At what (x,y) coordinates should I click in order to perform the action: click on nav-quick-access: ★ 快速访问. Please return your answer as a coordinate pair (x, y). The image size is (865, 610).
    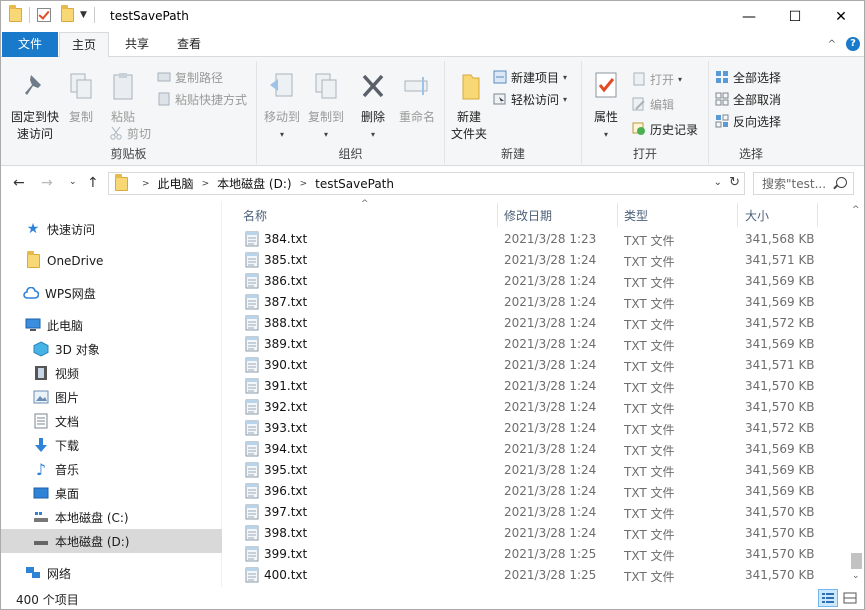
    Looking at the image, I should click on (111, 229).